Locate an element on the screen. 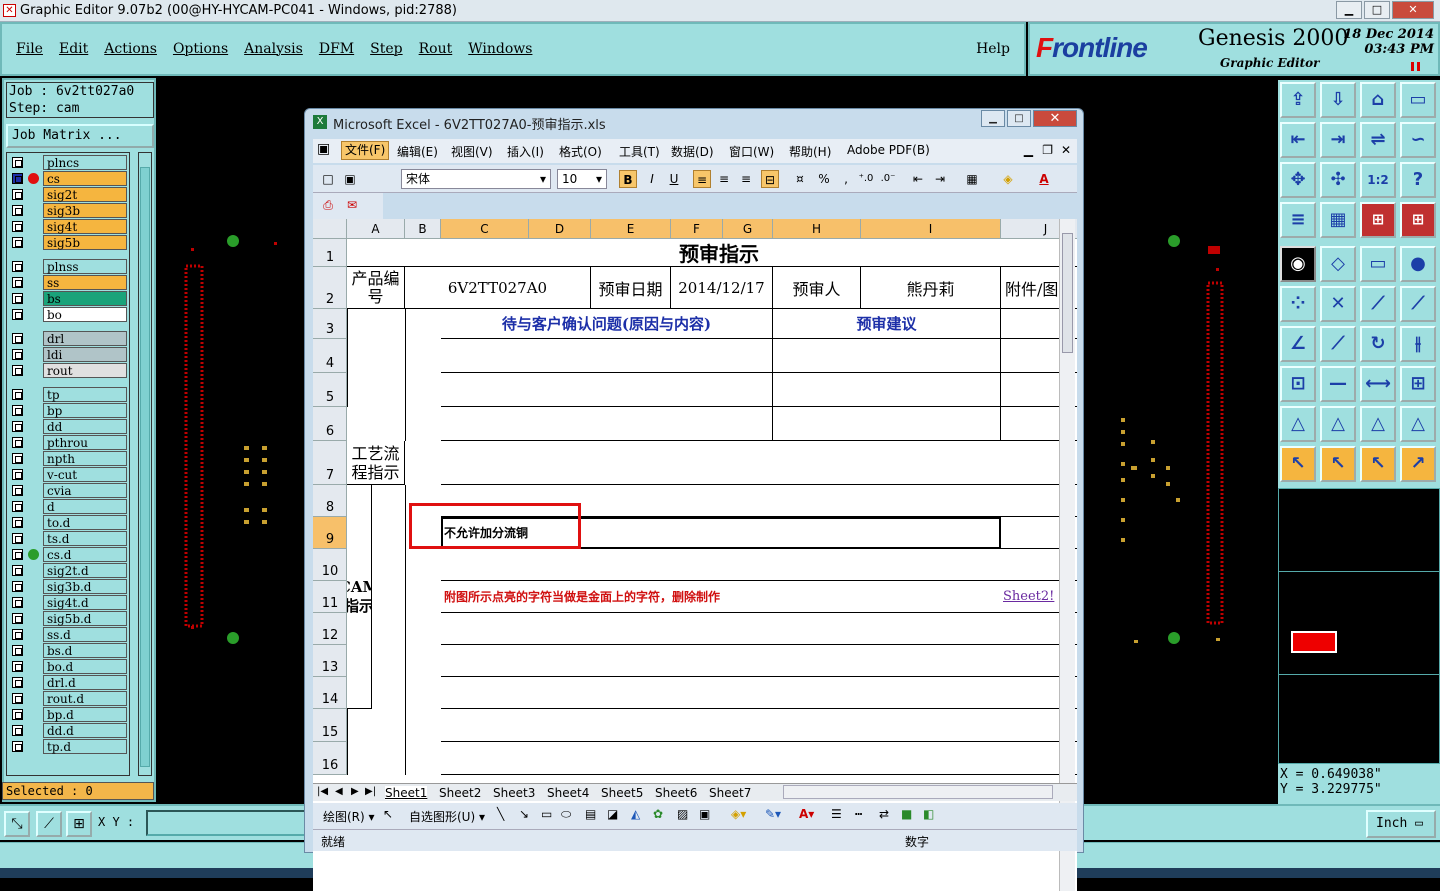 The height and width of the screenshot is (891, 1440). issue-cell is located at coordinates (607, 356).